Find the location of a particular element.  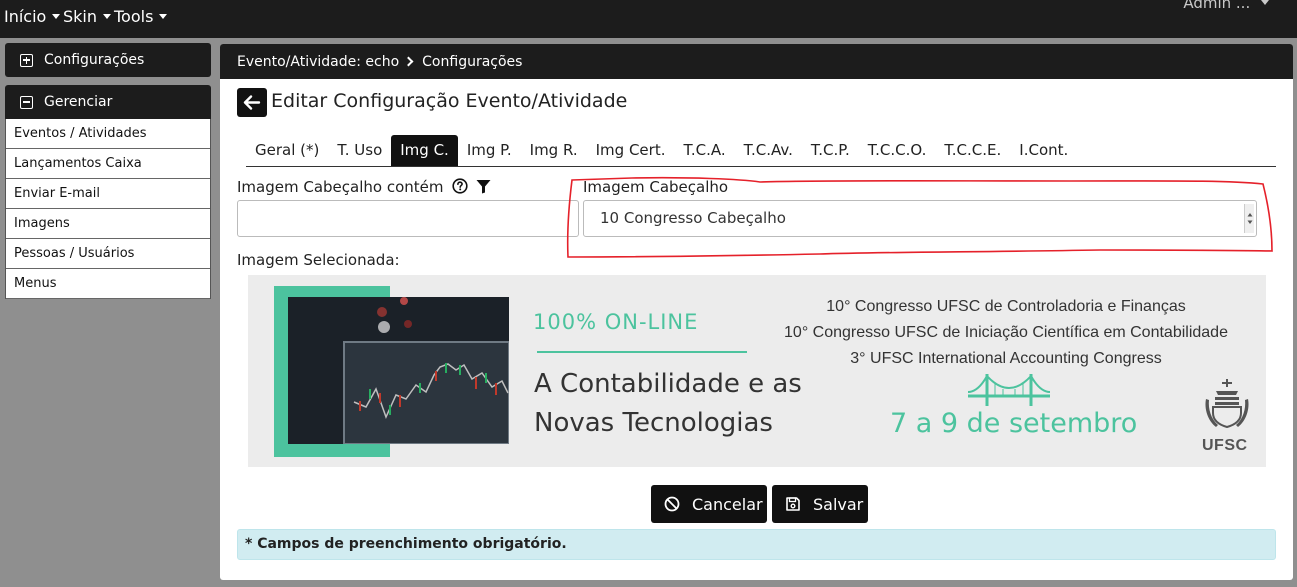

tab-tcav: T.C.Av. is located at coordinates (768, 150).